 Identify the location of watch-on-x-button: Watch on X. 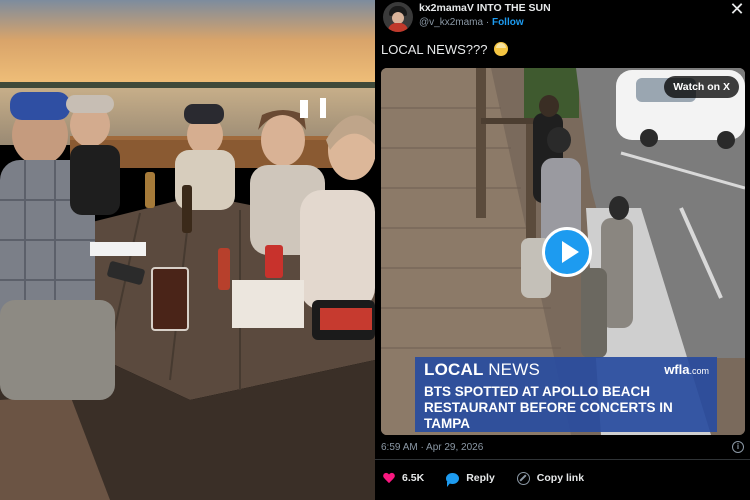
(701, 87).